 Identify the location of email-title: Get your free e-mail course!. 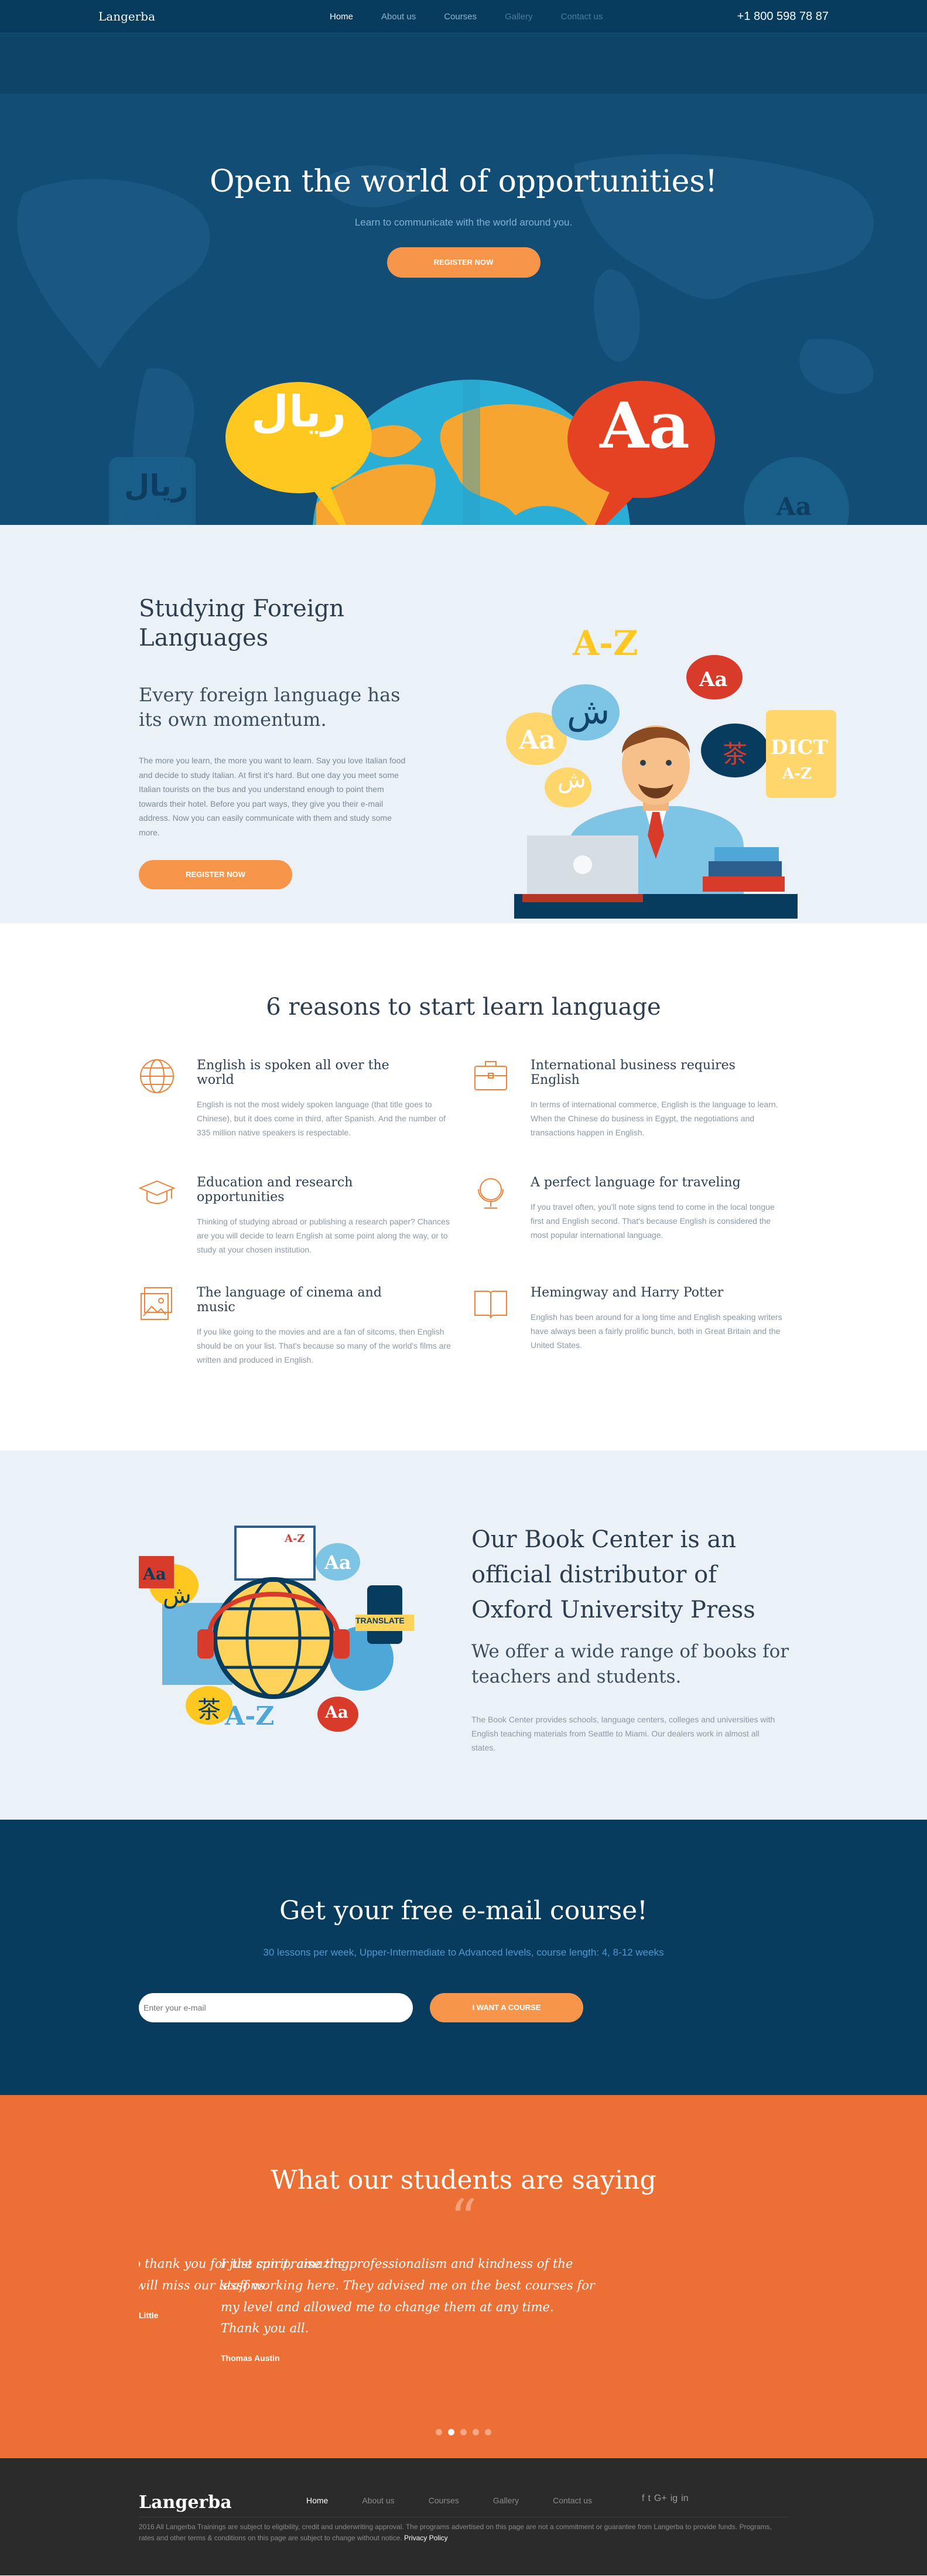
(463, 1911).